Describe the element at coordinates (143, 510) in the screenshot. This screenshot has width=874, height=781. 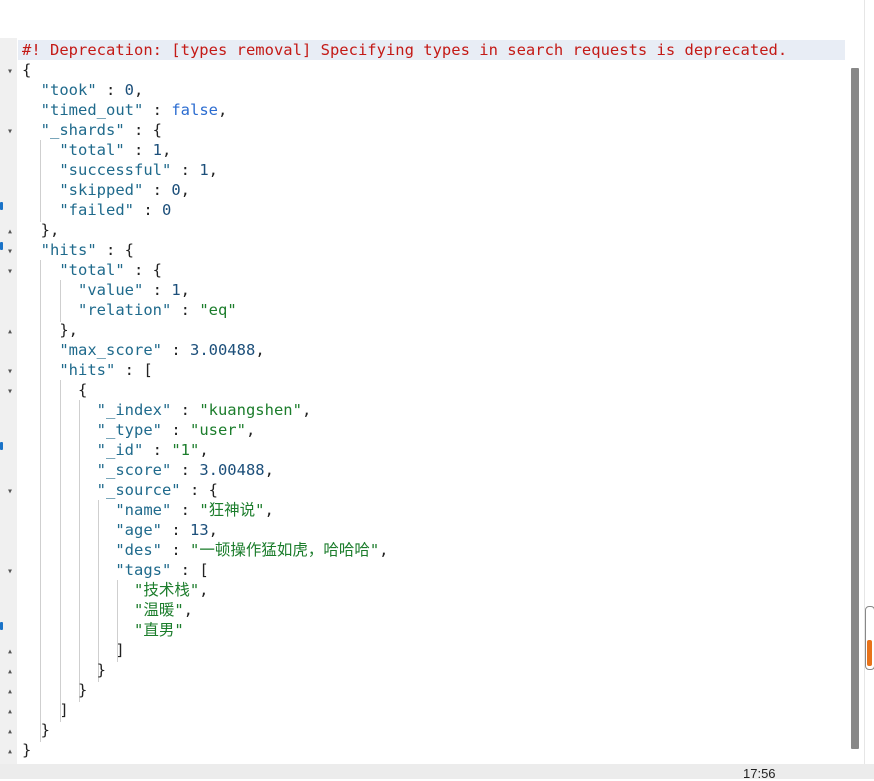
I see `json-key: "name"` at that location.